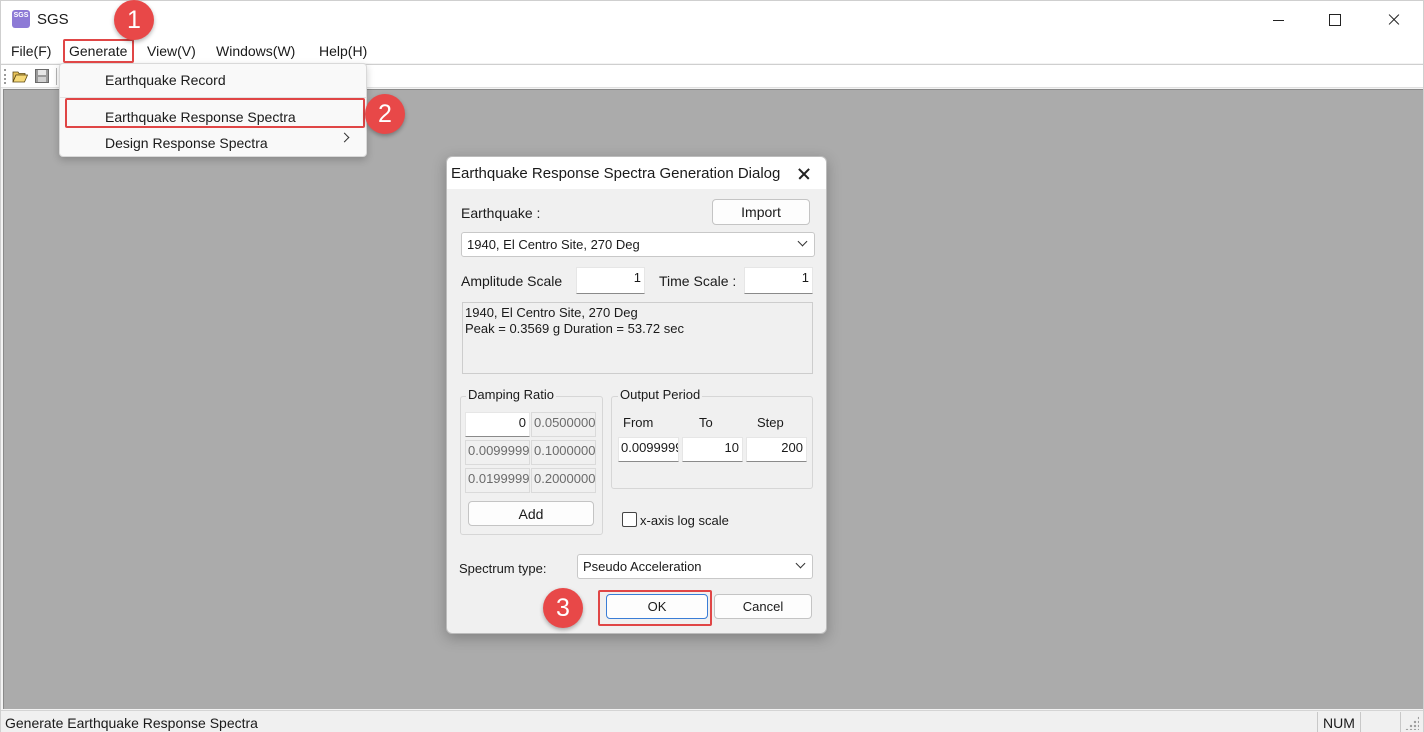  I want to click on time-scale-label: Time Scale :, so click(698, 281).